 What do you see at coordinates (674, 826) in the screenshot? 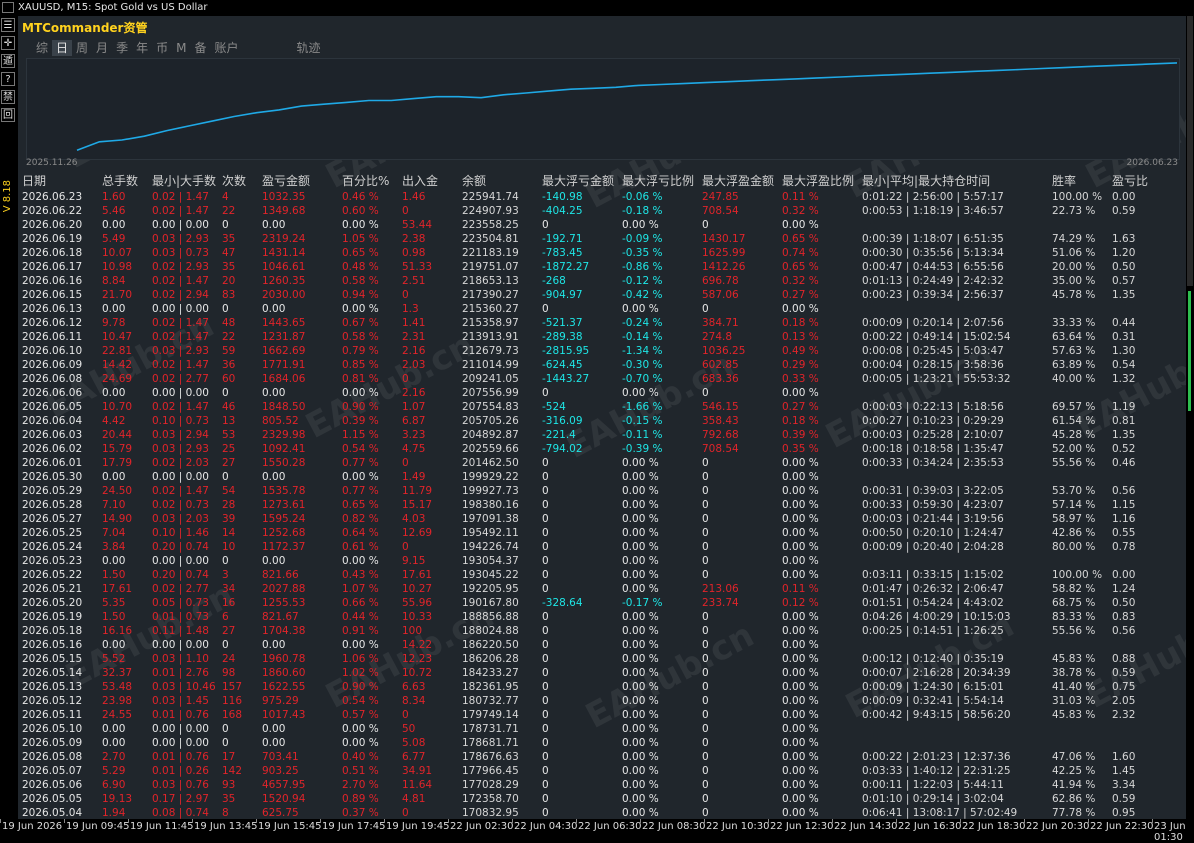
I see `time-axis-label: 22 Jun 08:30` at bounding box center [674, 826].